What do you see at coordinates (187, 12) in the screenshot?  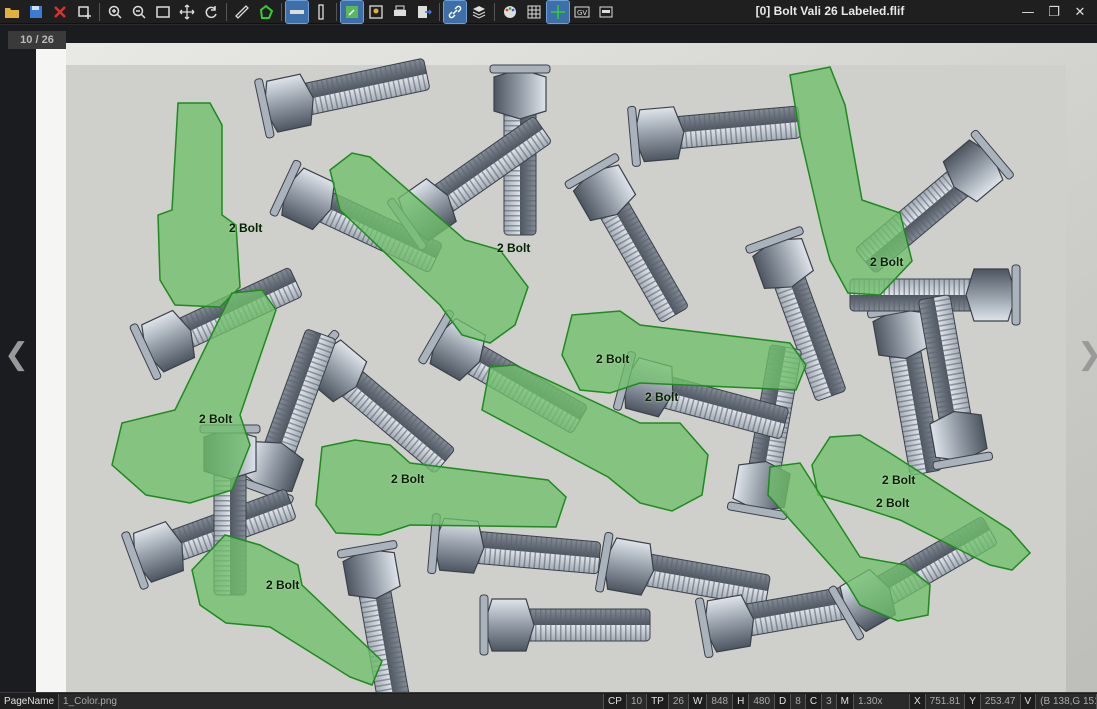 I see `pan-icon` at bounding box center [187, 12].